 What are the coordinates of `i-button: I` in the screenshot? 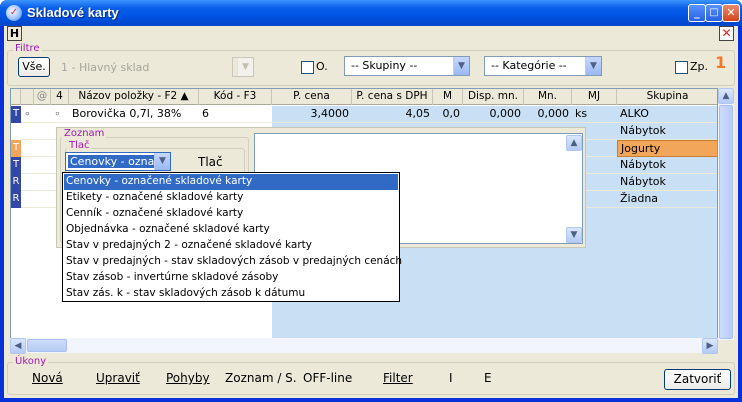 It's located at (451, 378).